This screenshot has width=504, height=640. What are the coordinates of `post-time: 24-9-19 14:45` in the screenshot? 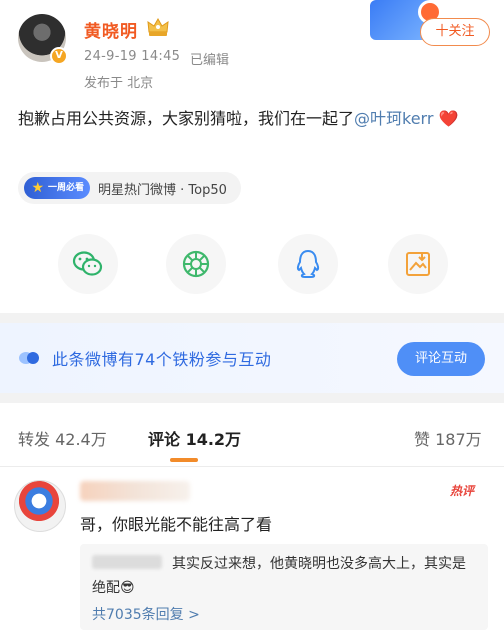 It's located at (132, 56).